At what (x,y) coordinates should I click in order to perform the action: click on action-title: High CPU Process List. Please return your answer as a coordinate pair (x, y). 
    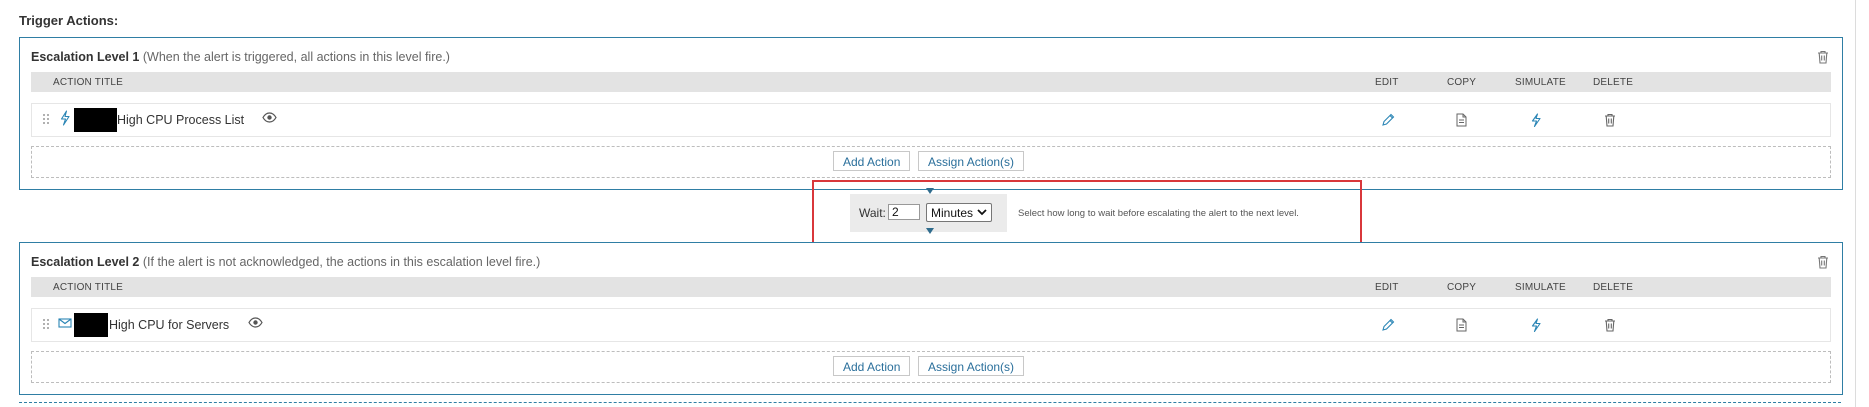
    Looking at the image, I should click on (180, 120).